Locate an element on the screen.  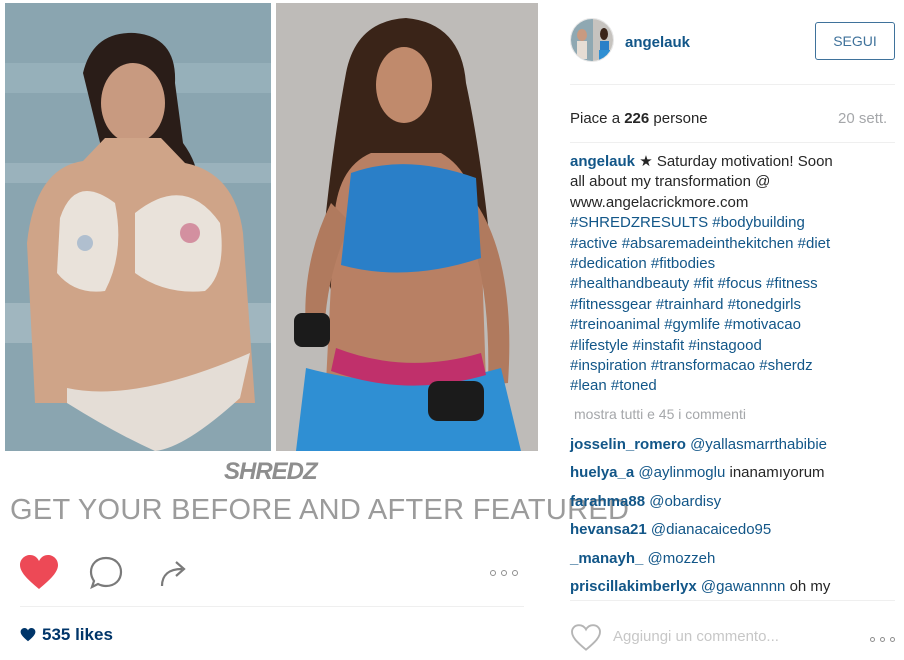
caption-hashtags: #treinoanimal #gymlife #motivacao is located at coordinates (731, 325).